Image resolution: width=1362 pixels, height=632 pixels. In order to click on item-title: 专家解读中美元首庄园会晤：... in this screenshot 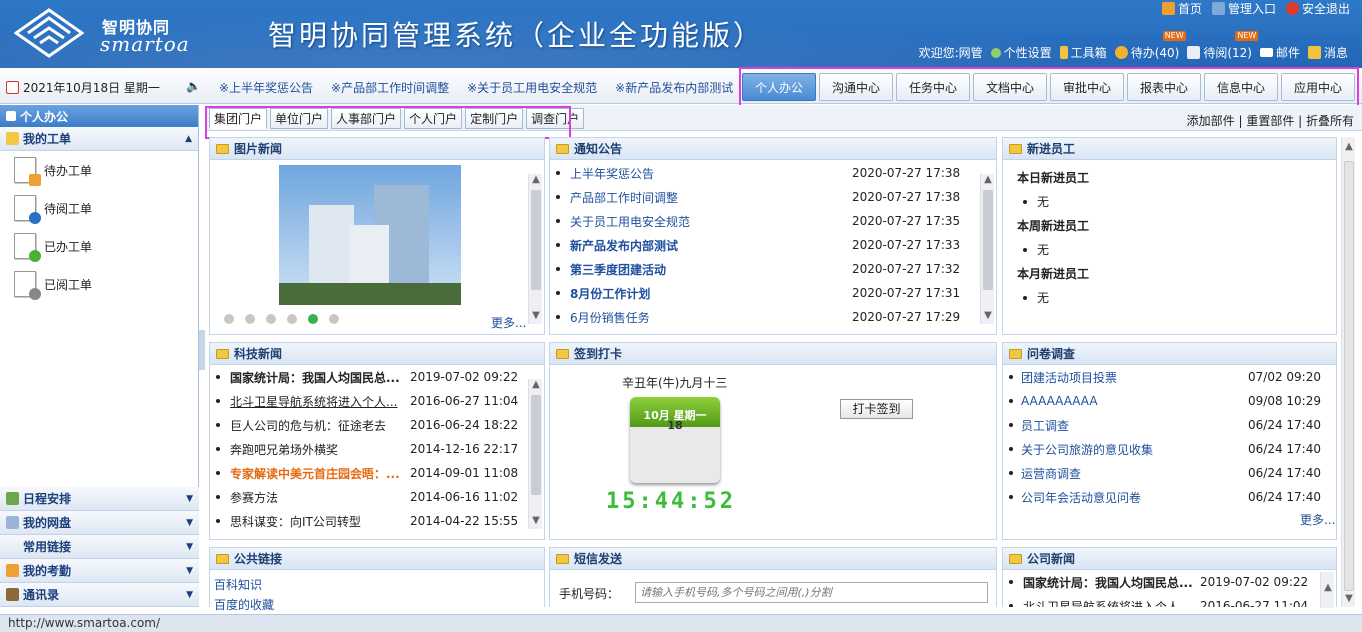, I will do `click(315, 473)`.